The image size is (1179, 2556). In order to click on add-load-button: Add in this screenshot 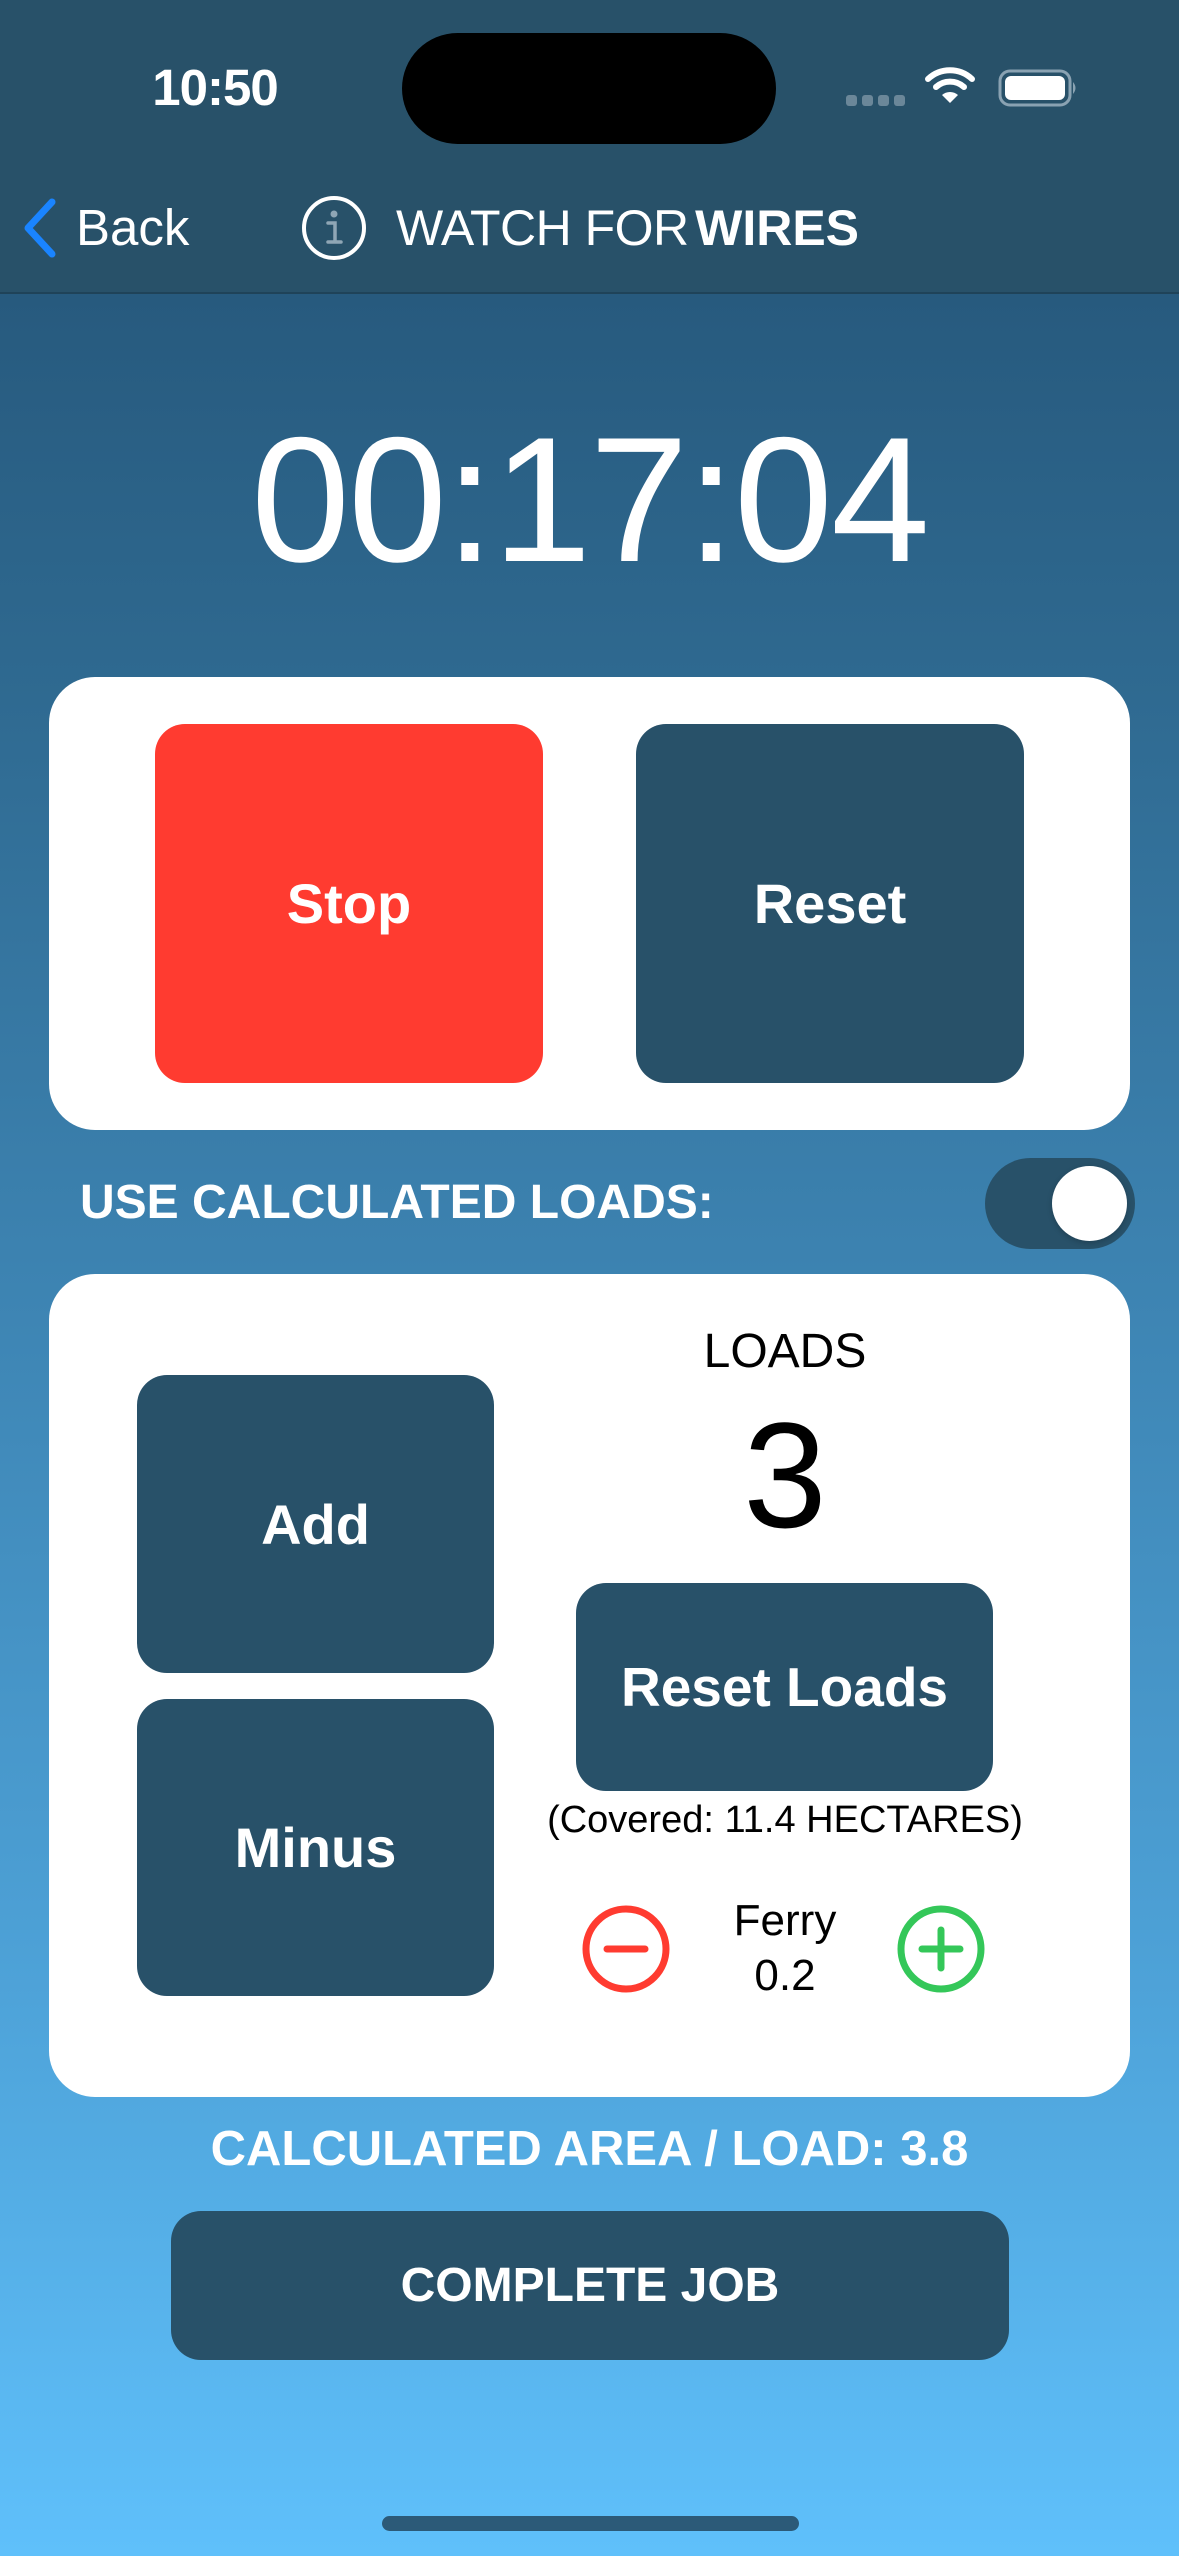, I will do `click(315, 1524)`.